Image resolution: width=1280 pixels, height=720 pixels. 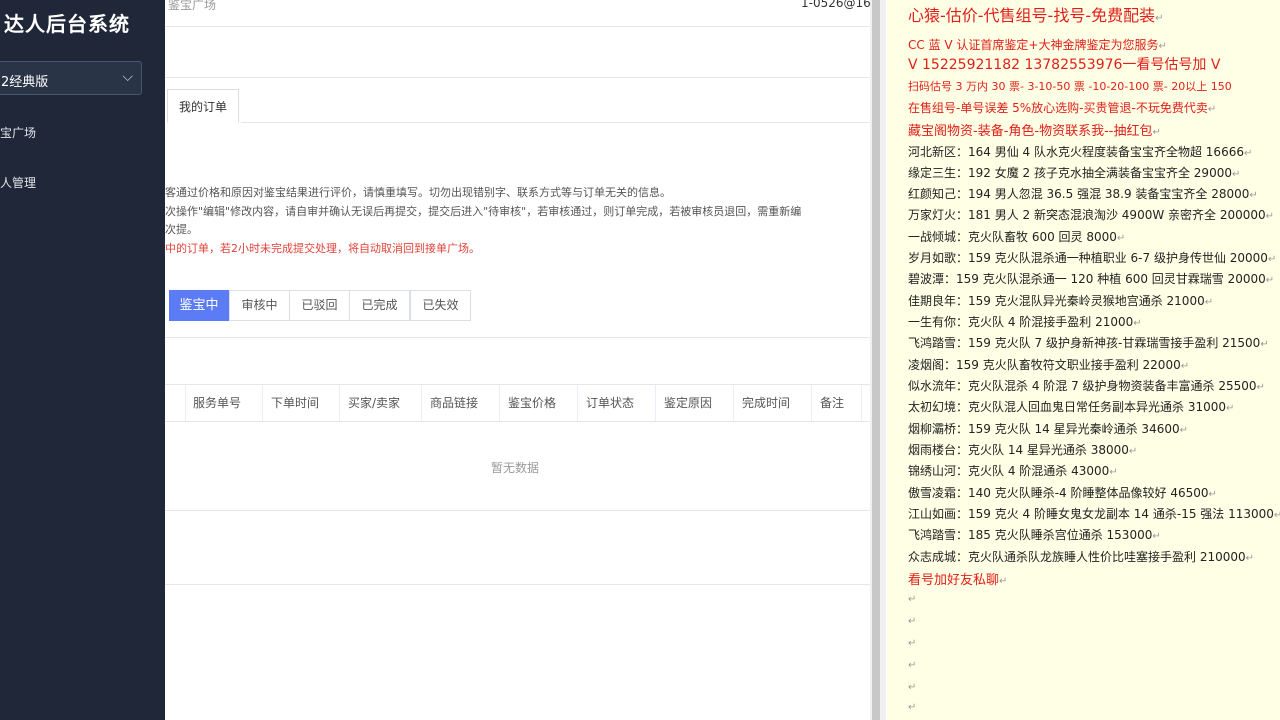 What do you see at coordinates (1080, 152) in the screenshot?
I see `listing-line: 河北新区：164 男仙 4 队水克火程度装备宝宝齐全物超 16666↵` at bounding box center [1080, 152].